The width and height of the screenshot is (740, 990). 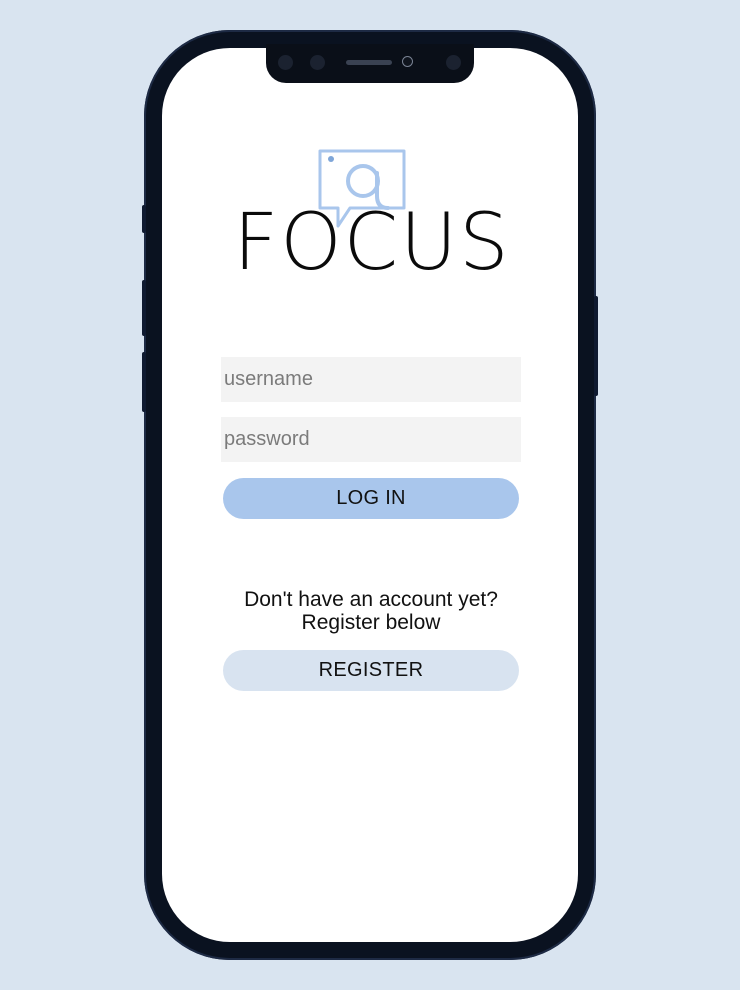 I want to click on register-prompt-line-1: Don't have an account yet?, so click(x=371, y=599).